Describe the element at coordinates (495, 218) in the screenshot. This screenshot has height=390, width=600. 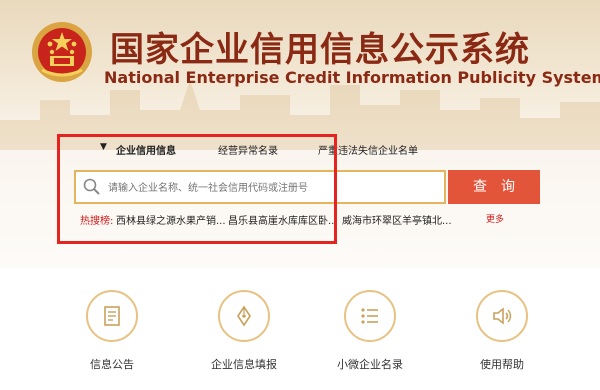
I see `more-link: 更多` at that location.